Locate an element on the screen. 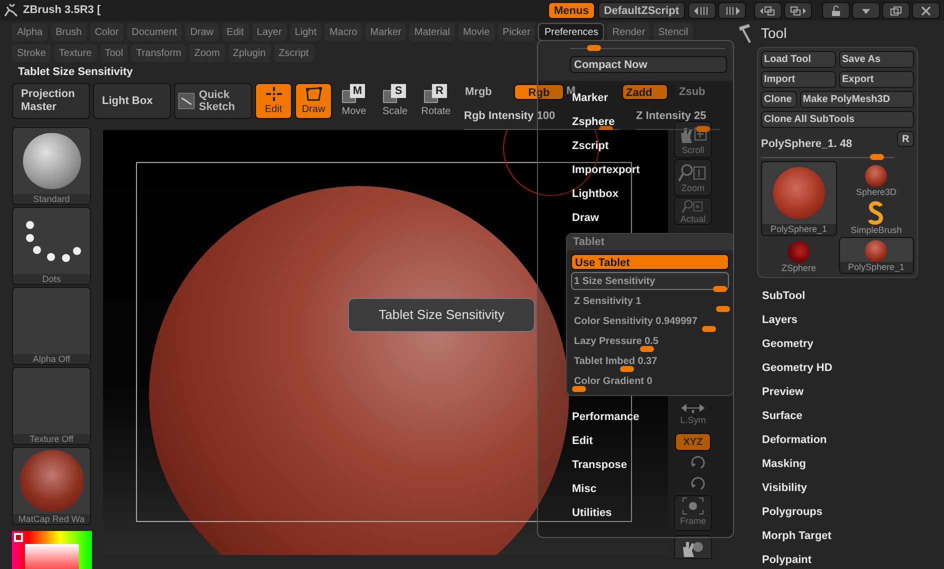 The image size is (944, 569). dock-left-button is located at coordinates (768, 10).